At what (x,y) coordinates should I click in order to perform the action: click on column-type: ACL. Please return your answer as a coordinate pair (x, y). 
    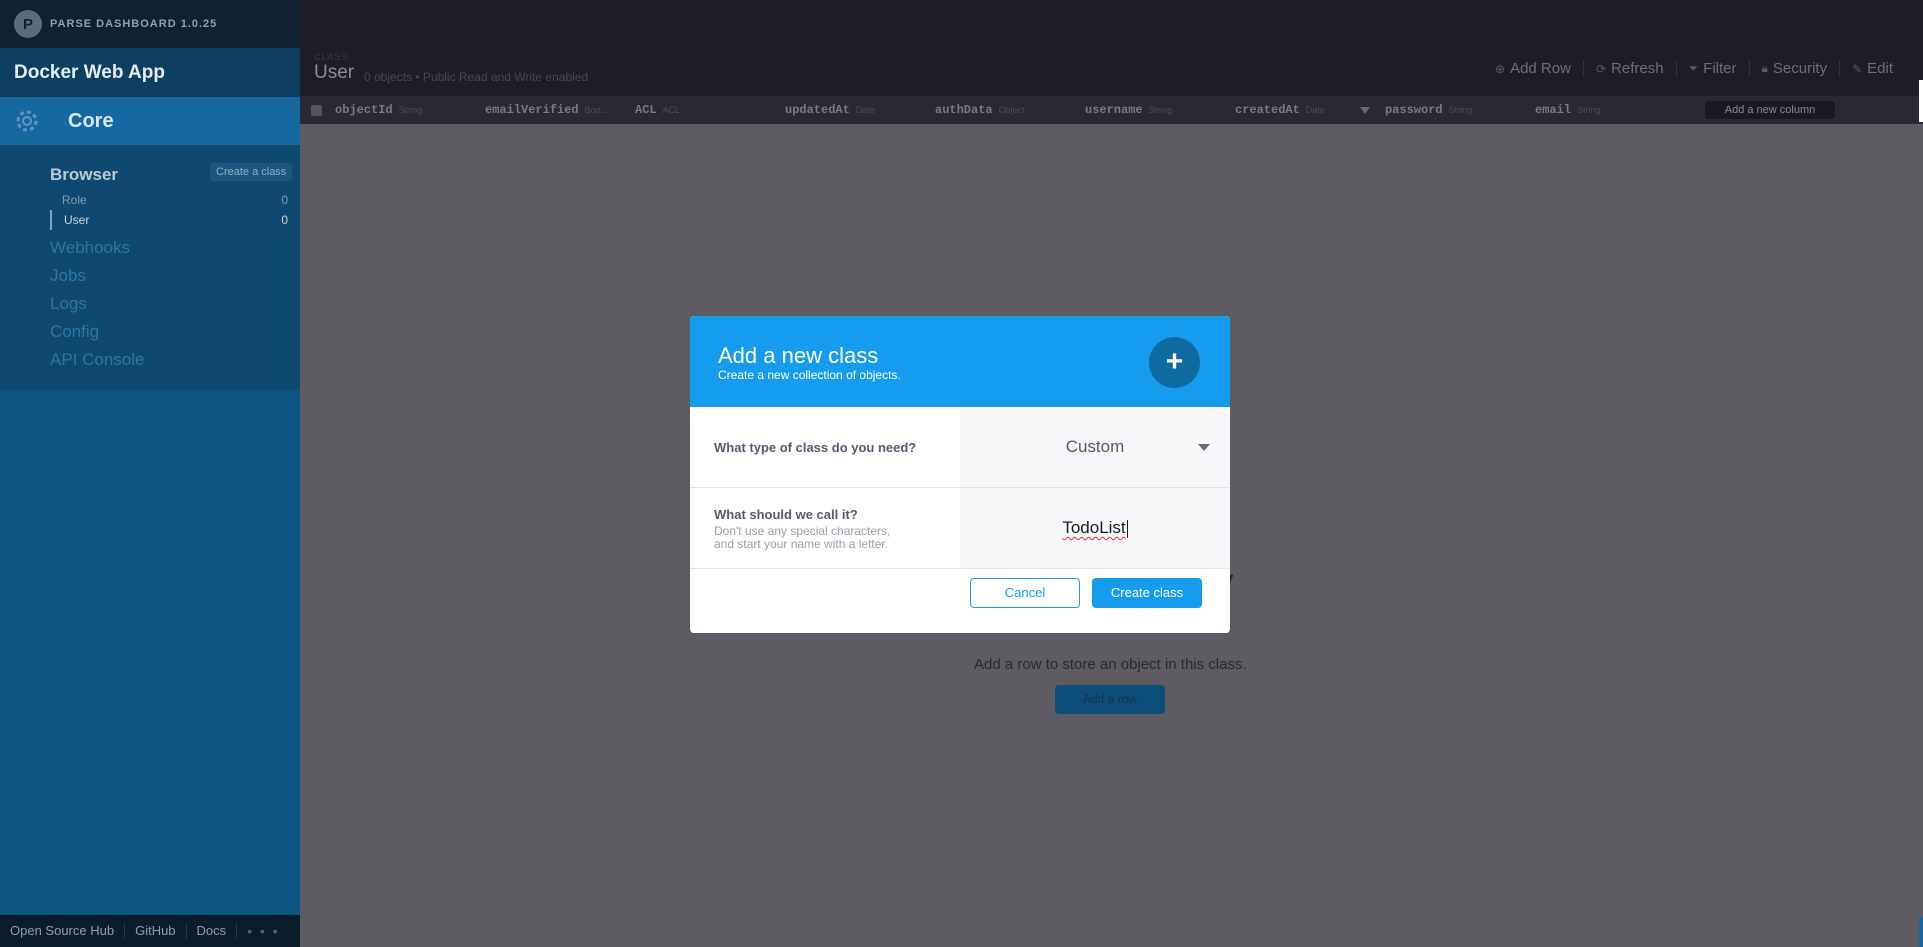
    Looking at the image, I should click on (671, 110).